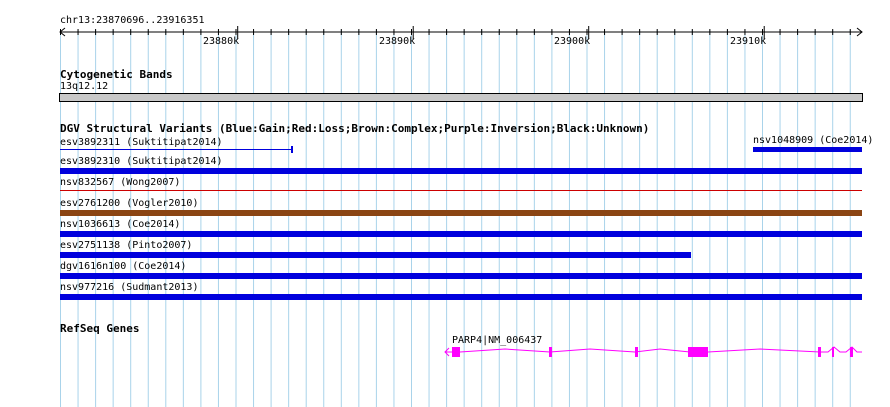 The height and width of the screenshot is (407, 890). Describe the element at coordinates (445, 355) in the screenshot. I see `gene-model-parp4` at that location.